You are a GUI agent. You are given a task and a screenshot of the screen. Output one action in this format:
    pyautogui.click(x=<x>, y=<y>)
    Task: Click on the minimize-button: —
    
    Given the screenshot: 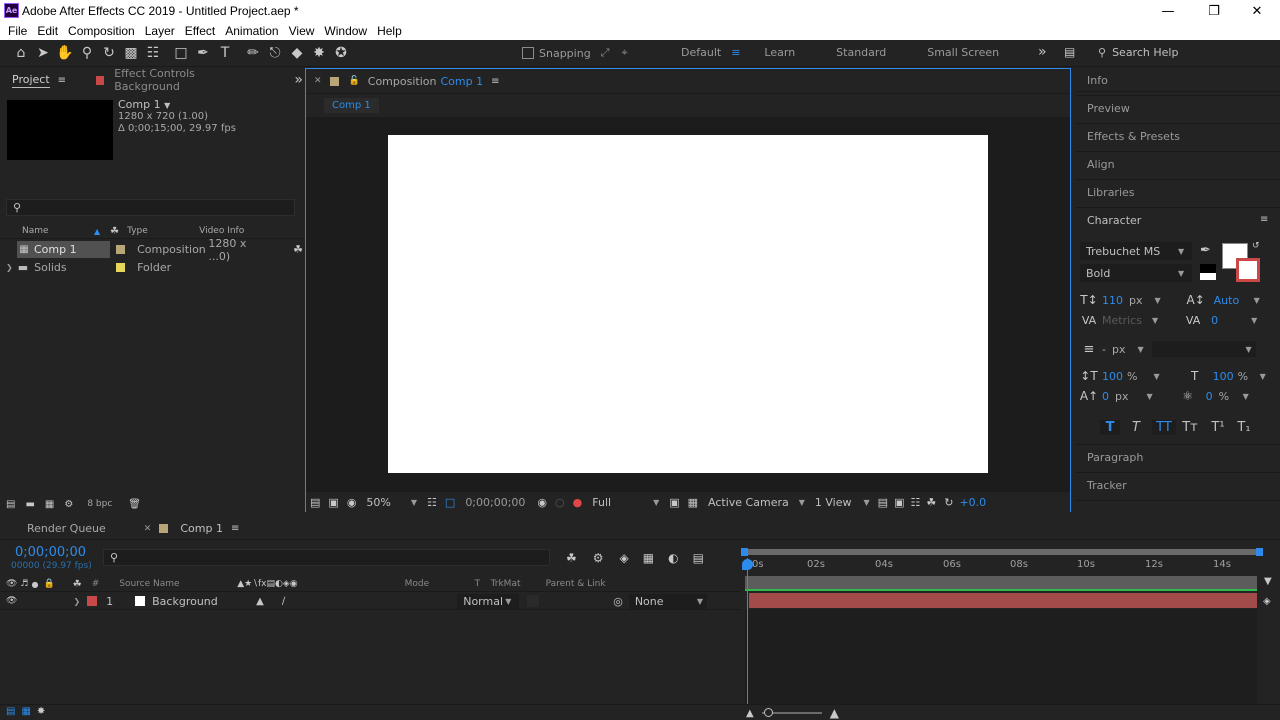 What is the action you would take?
    pyautogui.click(x=1168, y=11)
    